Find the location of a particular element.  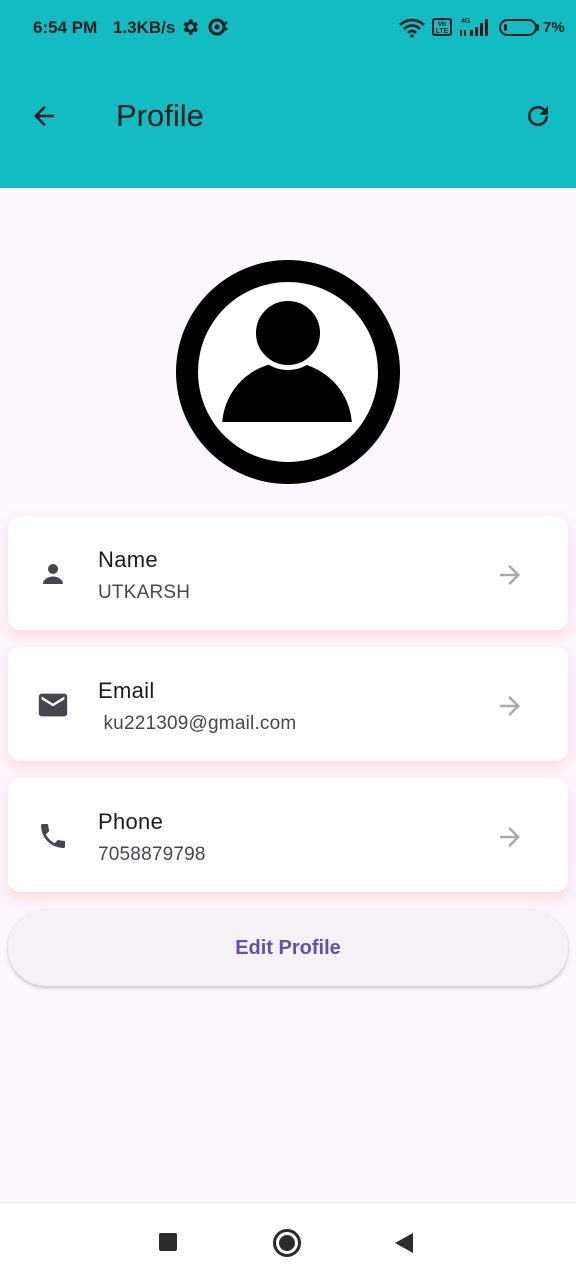

phone-icon is located at coordinates (53, 836).